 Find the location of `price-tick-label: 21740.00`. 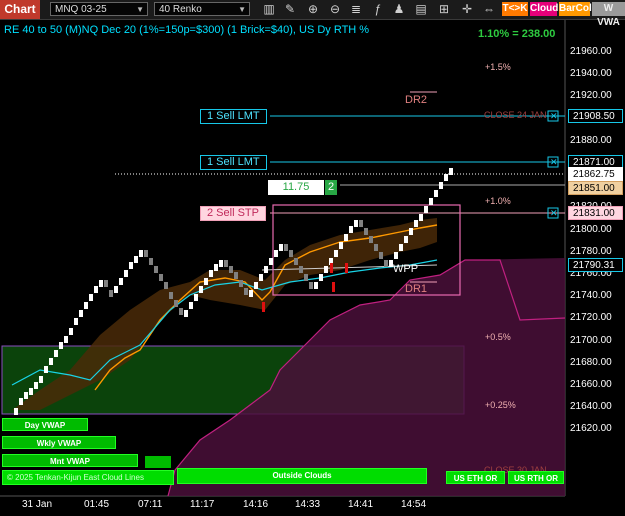

price-tick-label: 21740.00 is located at coordinates (591, 296).